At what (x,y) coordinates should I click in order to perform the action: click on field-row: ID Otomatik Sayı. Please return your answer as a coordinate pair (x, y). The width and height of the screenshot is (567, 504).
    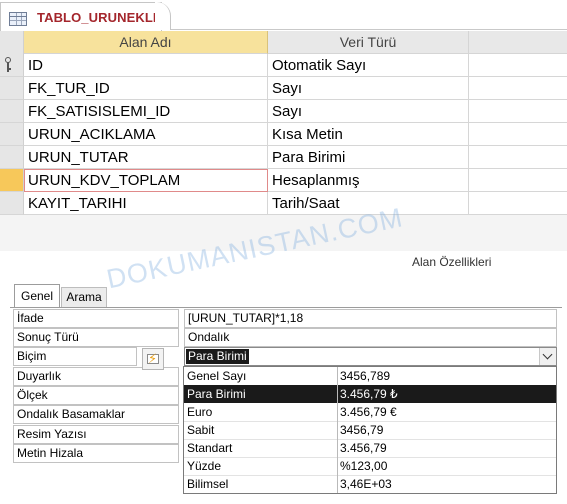
    Looking at the image, I should click on (283, 65).